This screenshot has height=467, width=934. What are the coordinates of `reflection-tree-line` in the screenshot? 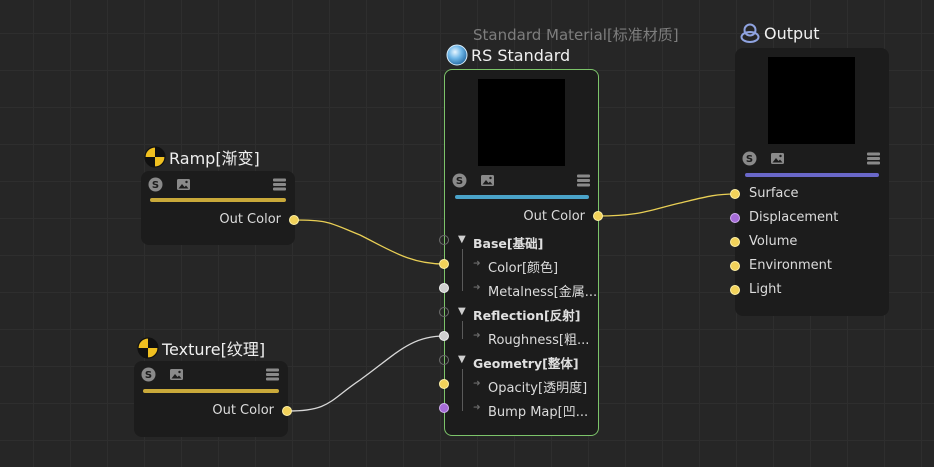 It's located at (462, 330).